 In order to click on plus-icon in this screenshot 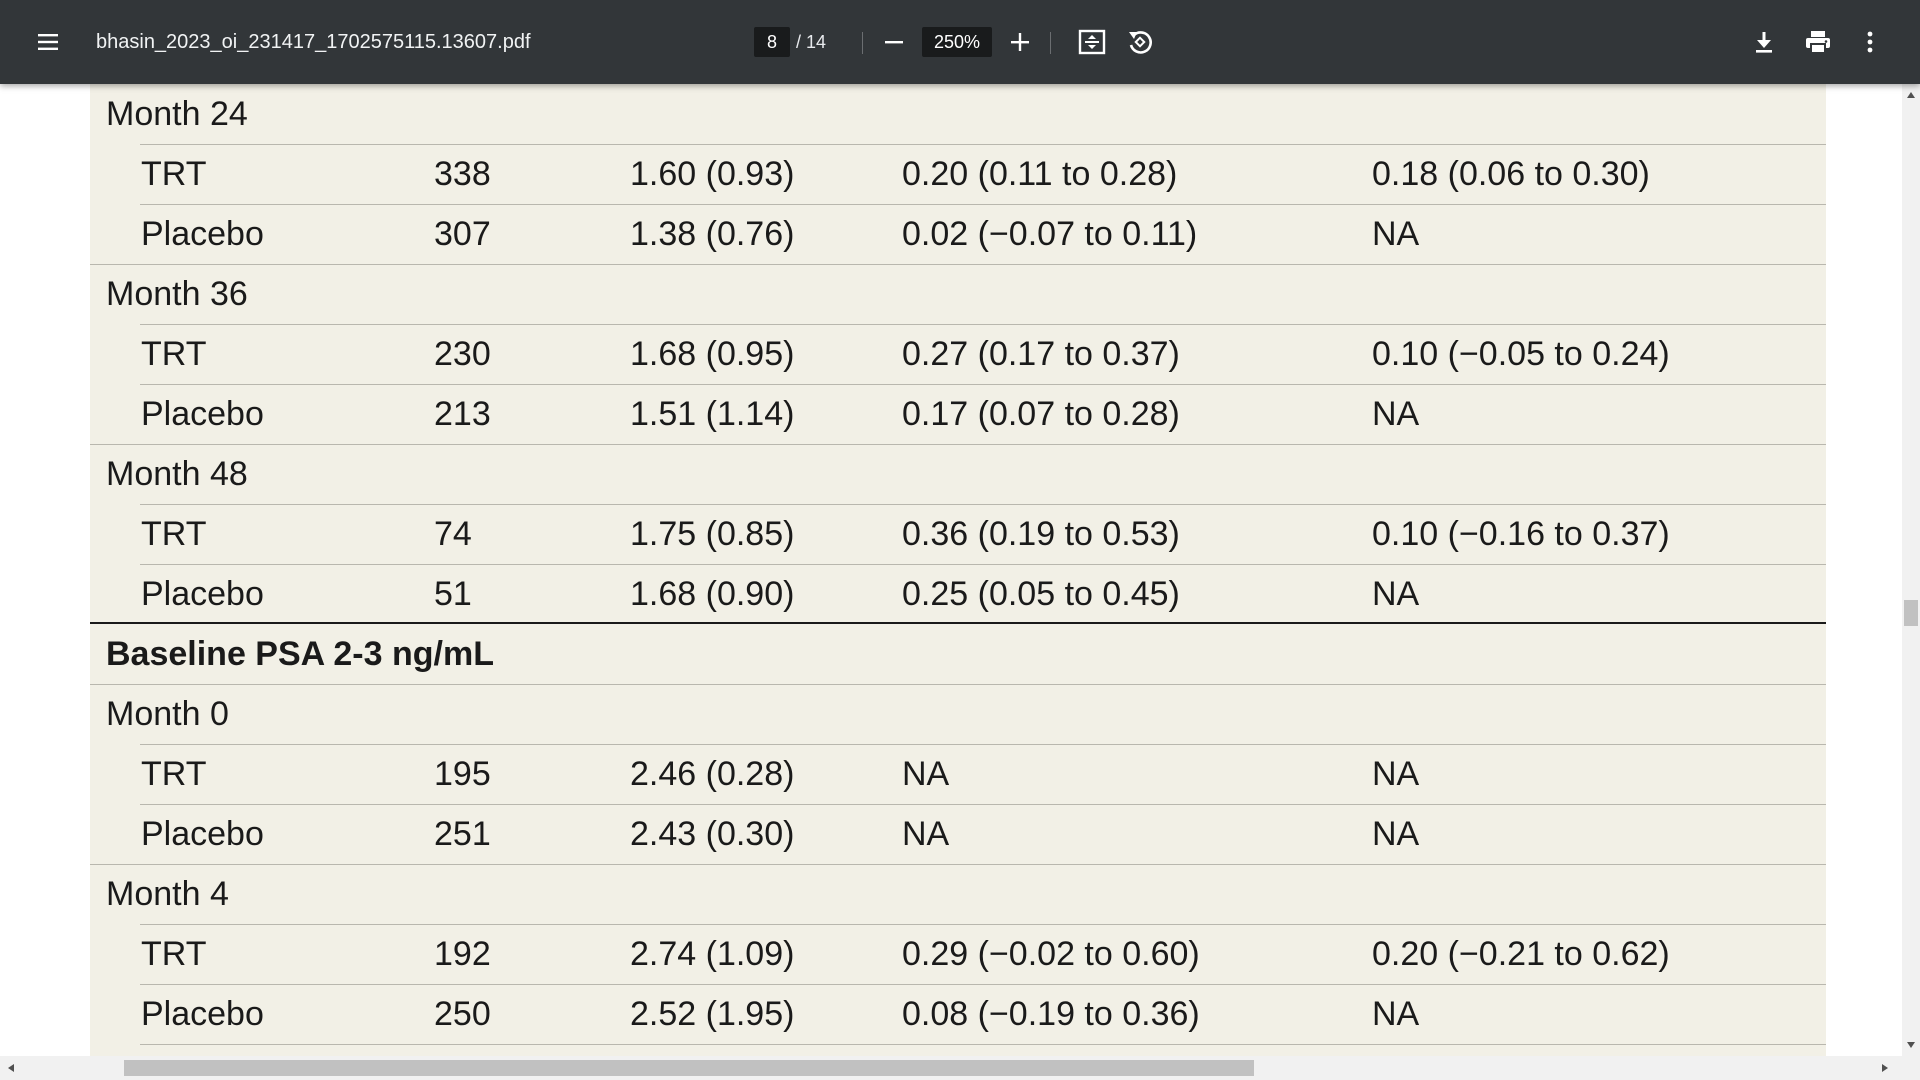, I will do `click(1020, 42)`.